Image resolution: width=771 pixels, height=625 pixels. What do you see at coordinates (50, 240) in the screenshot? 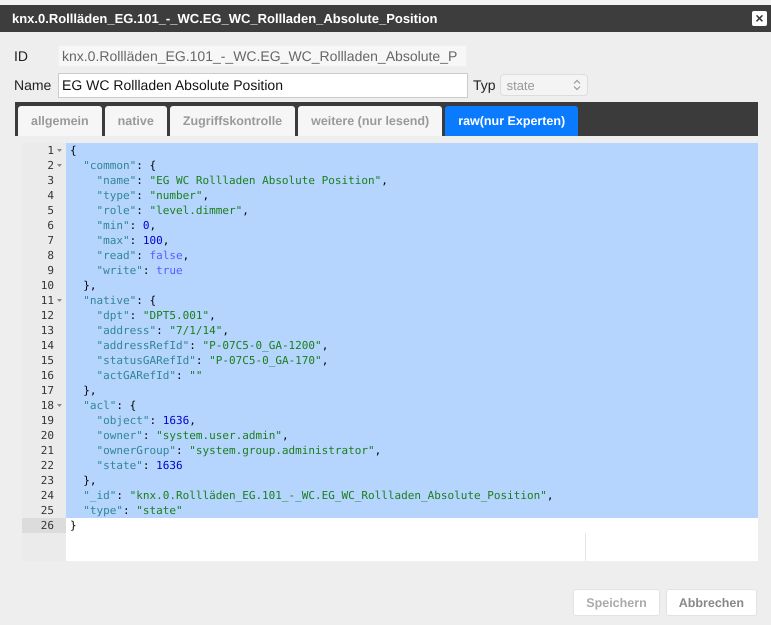
I see `line-number: 7` at bounding box center [50, 240].